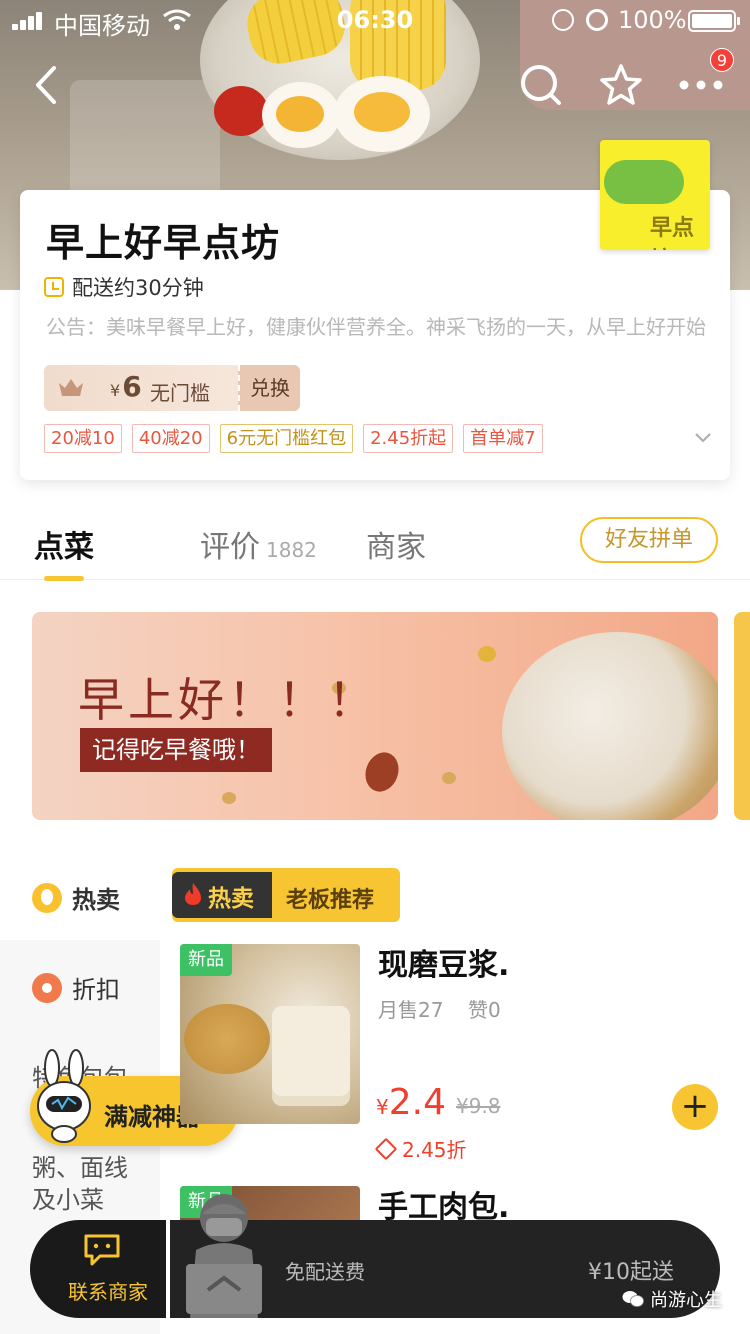 This screenshot has width=750, height=1334. I want to click on battery-icon, so click(714, 21).